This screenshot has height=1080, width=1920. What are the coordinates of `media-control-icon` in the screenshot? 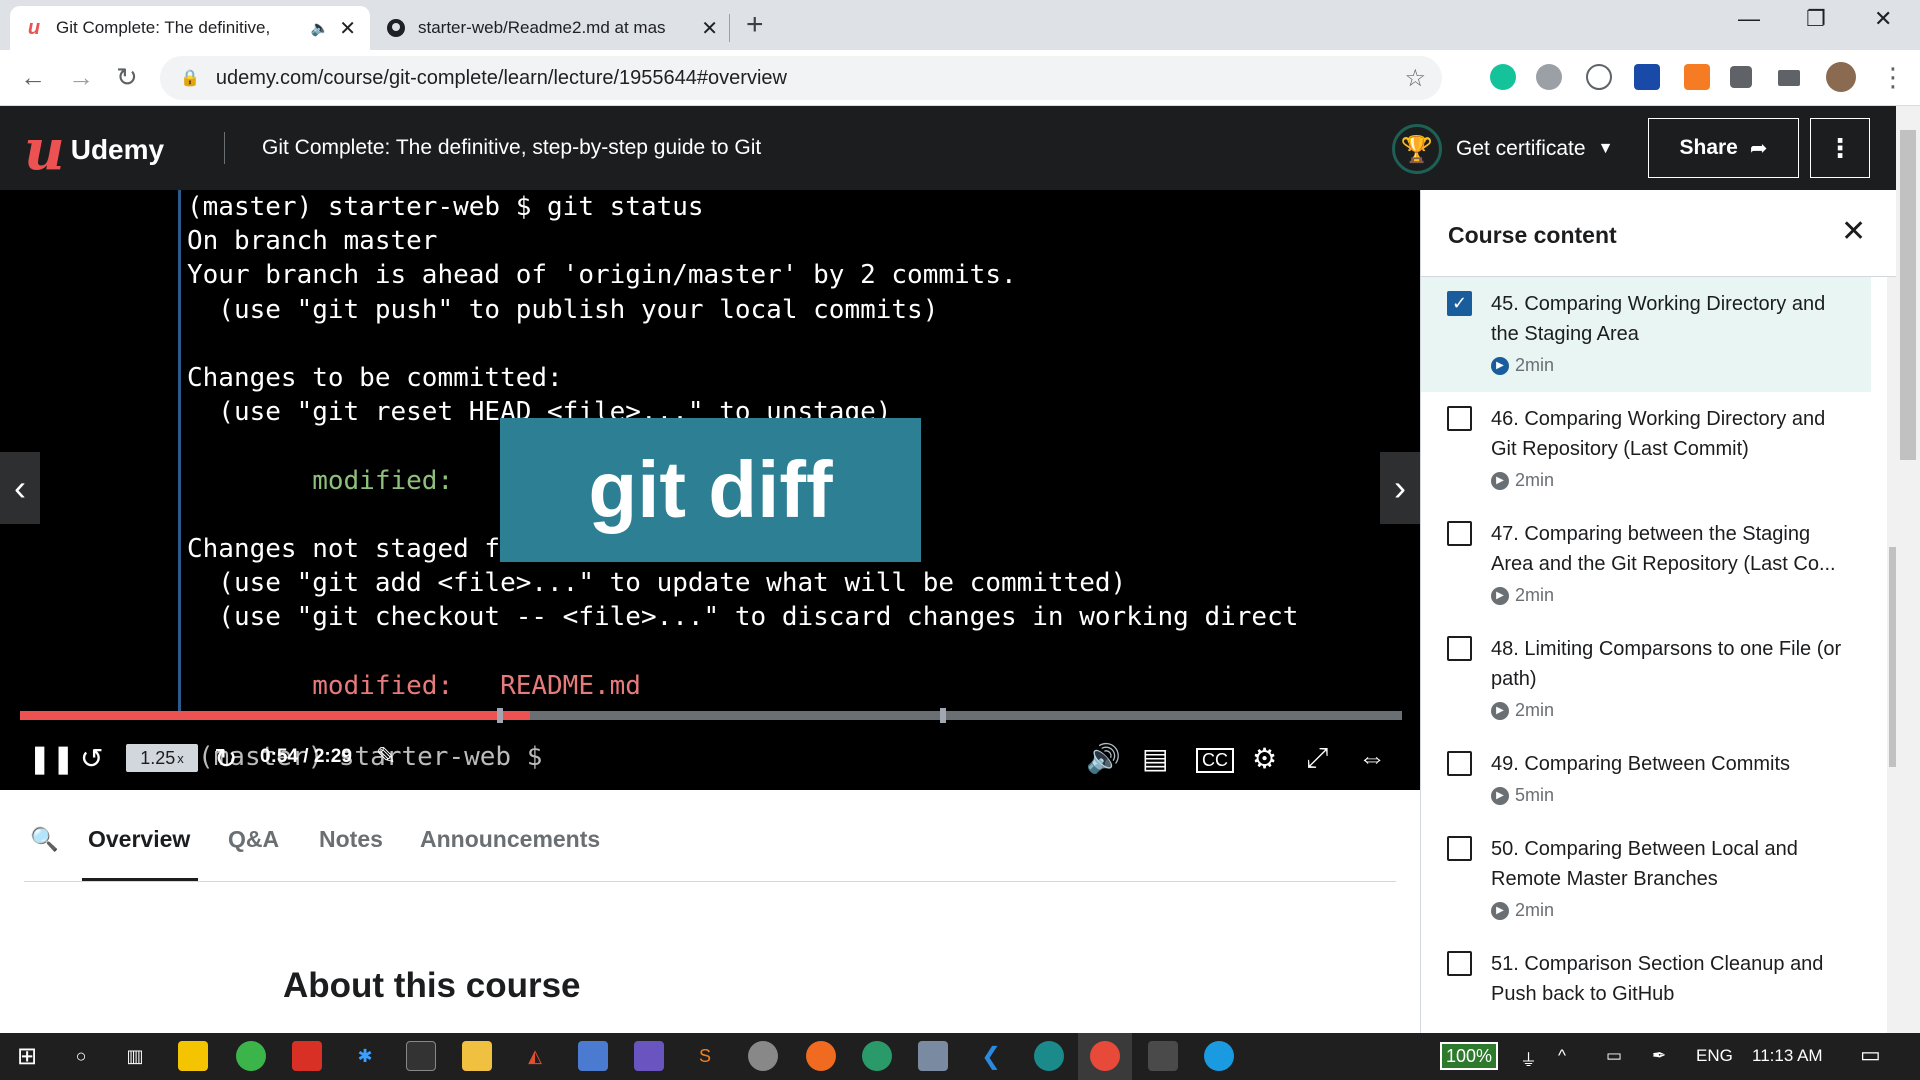 It's located at (1789, 78).